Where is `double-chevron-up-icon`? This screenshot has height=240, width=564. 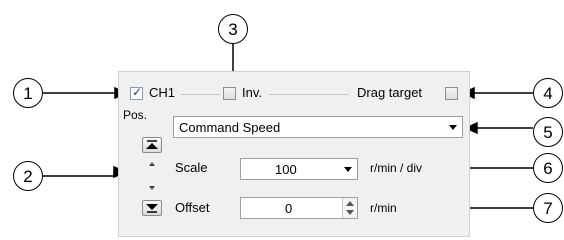 double-chevron-up-icon is located at coordinates (152, 144).